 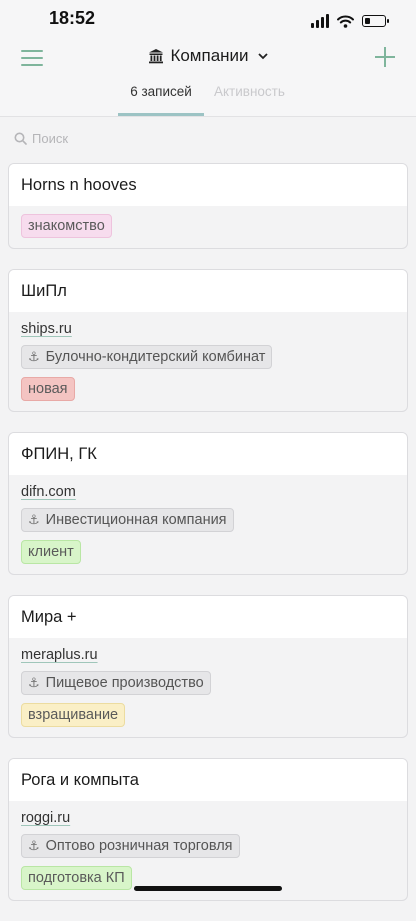 I want to click on tab-records: 6 записей, so click(x=161, y=100).